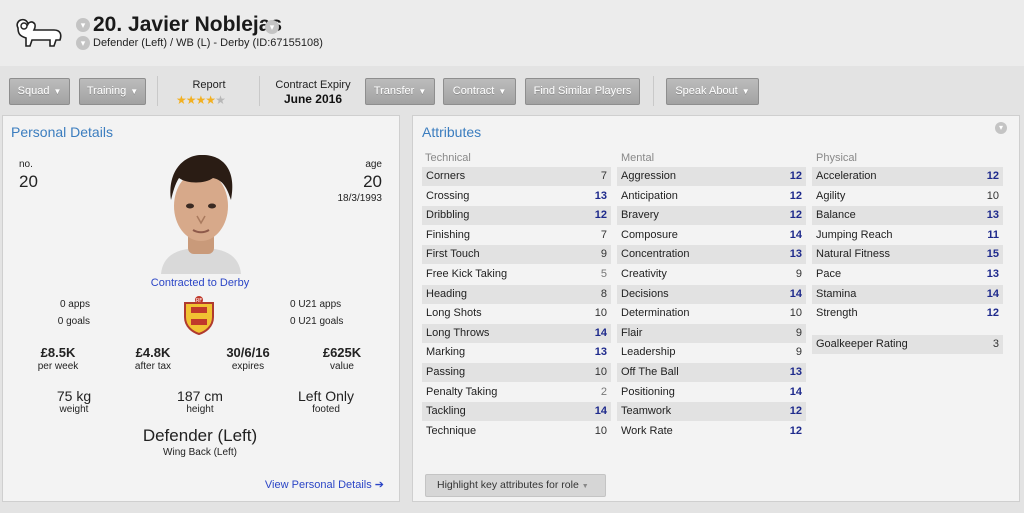  What do you see at coordinates (907, 196) in the screenshot?
I see `attribute-row-agility: Agility 10` at bounding box center [907, 196].